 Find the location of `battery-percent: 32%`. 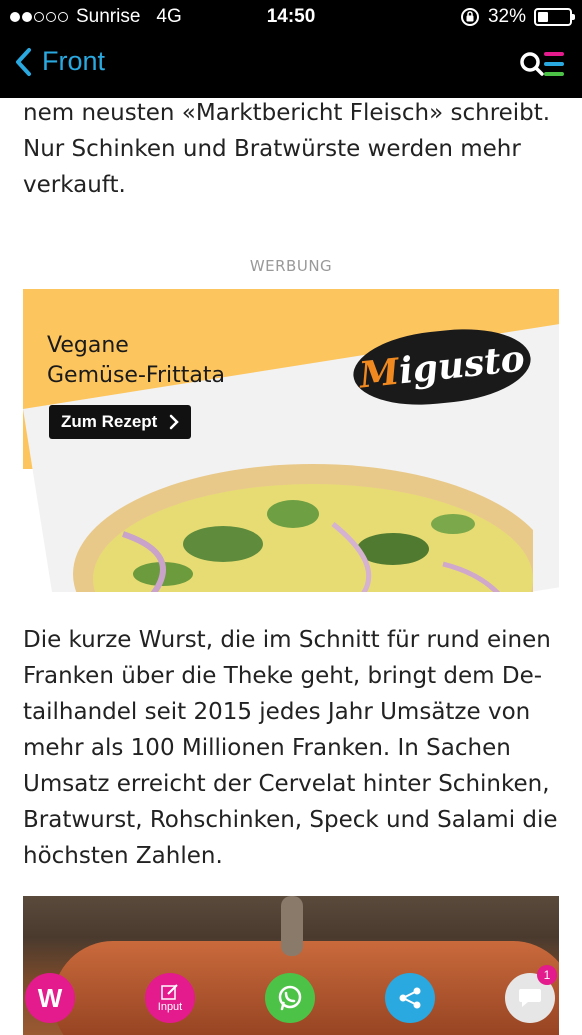

battery-percent: 32% is located at coordinates (506, 16).